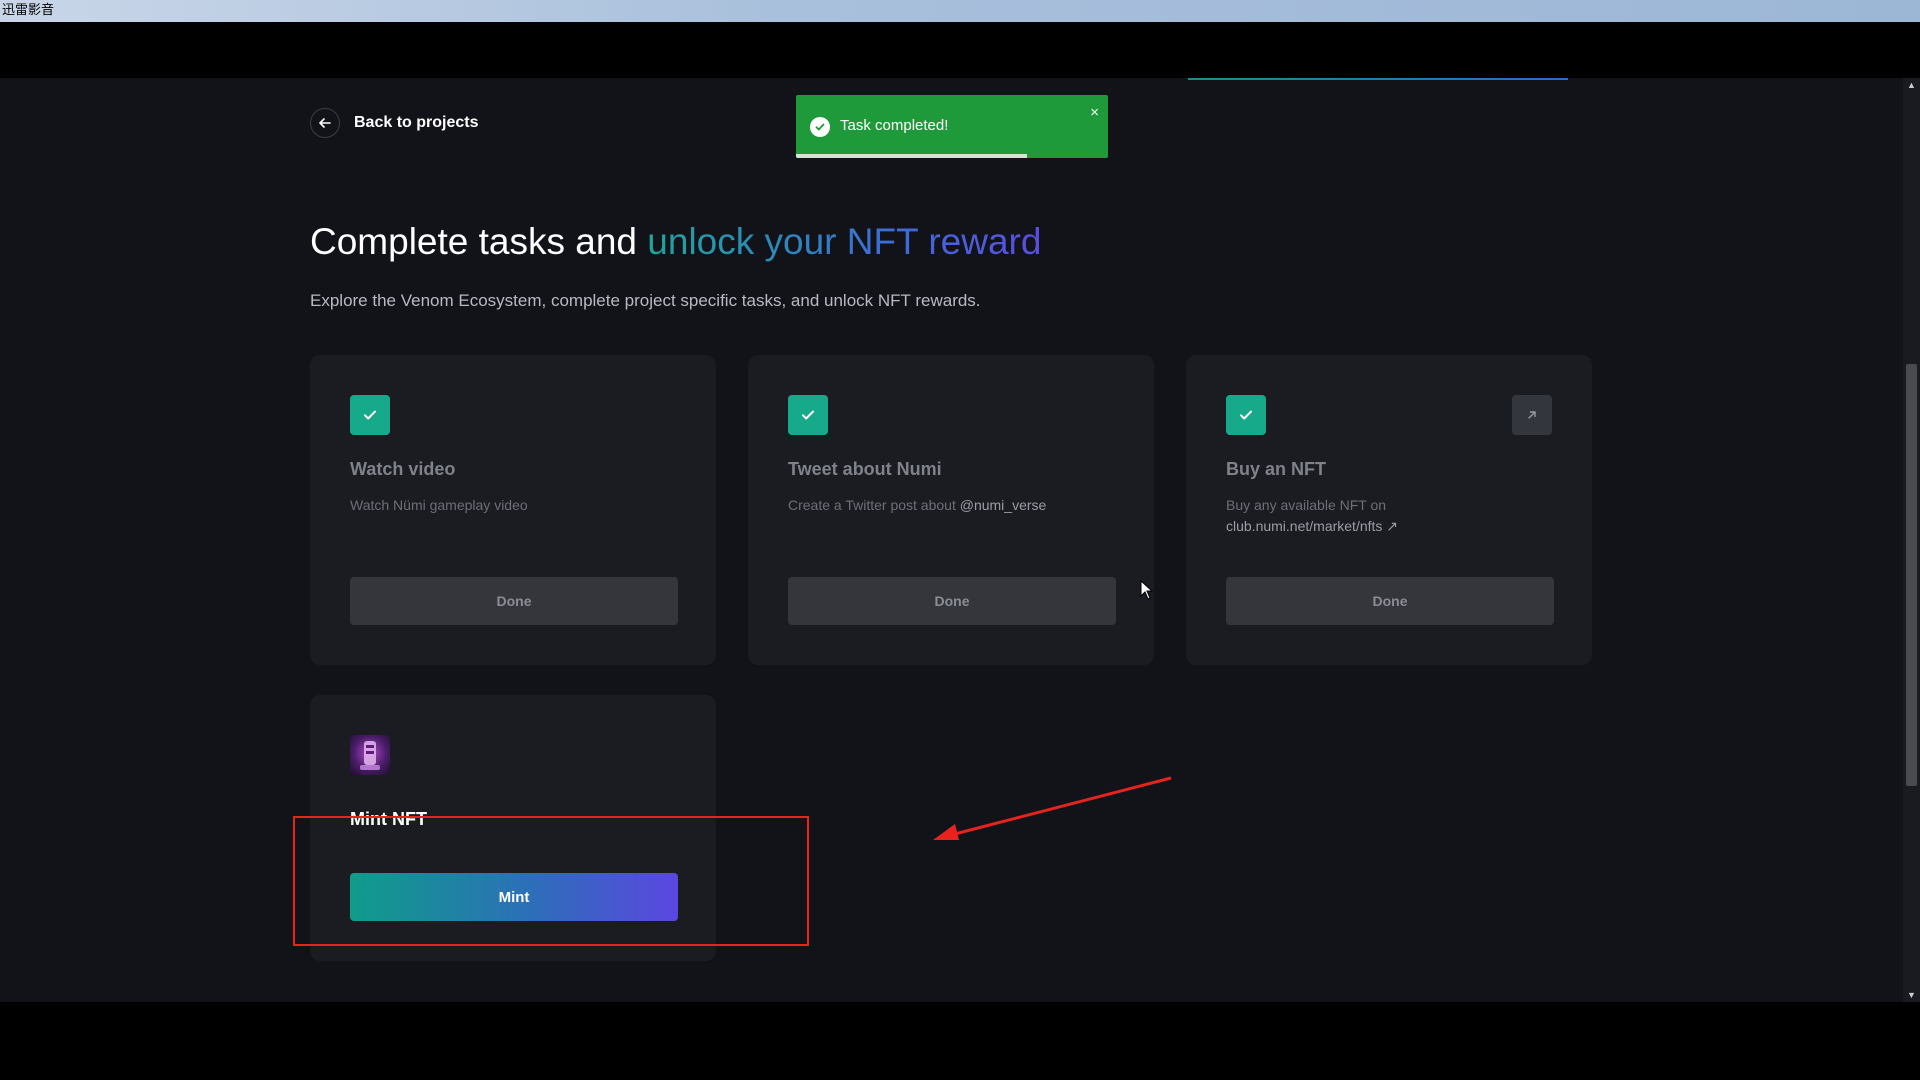 This screenshot has height=1080, width=1920. What do you see at coordinates (479, 241) in the screenshot?
I see `title-plain: Complete tasks and` at bounding box center [479, 241].